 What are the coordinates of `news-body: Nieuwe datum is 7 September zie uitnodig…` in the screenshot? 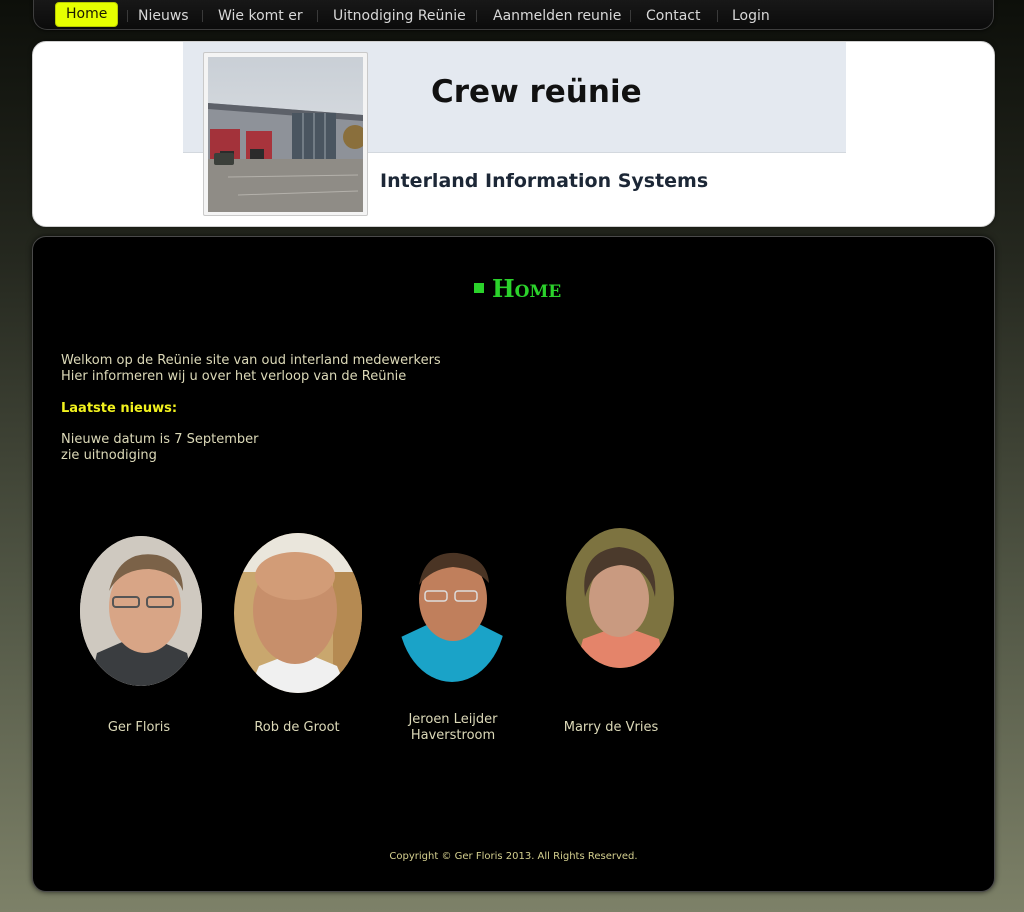 It's located at (159, 448).